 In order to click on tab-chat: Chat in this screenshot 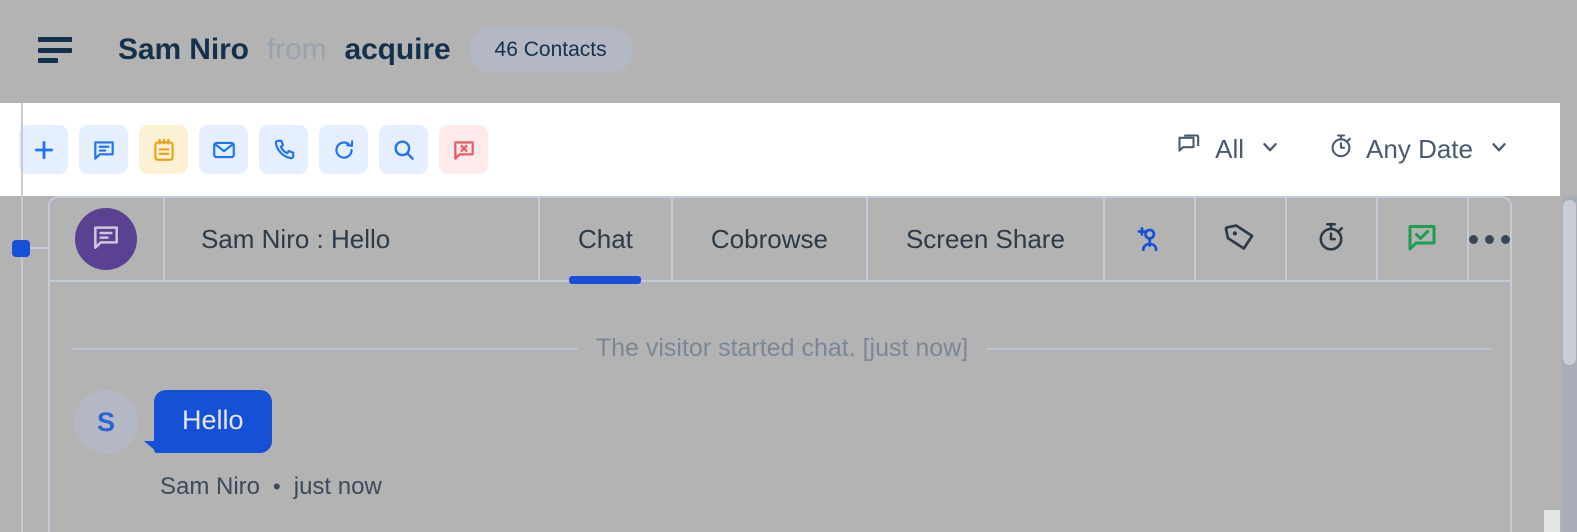, I will do `click(606, 241)`.